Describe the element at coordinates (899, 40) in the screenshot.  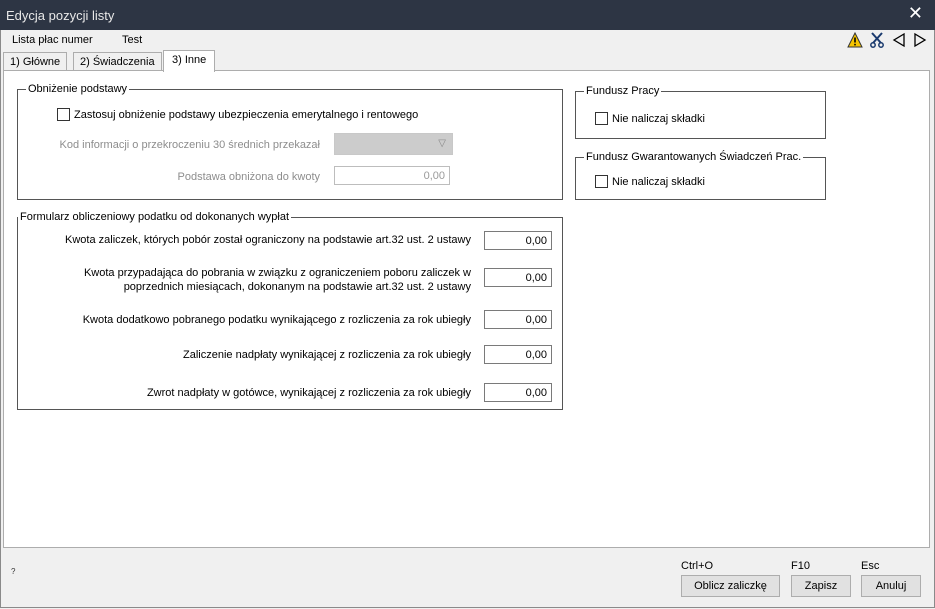
I see `arrow-left-icon` at that location.